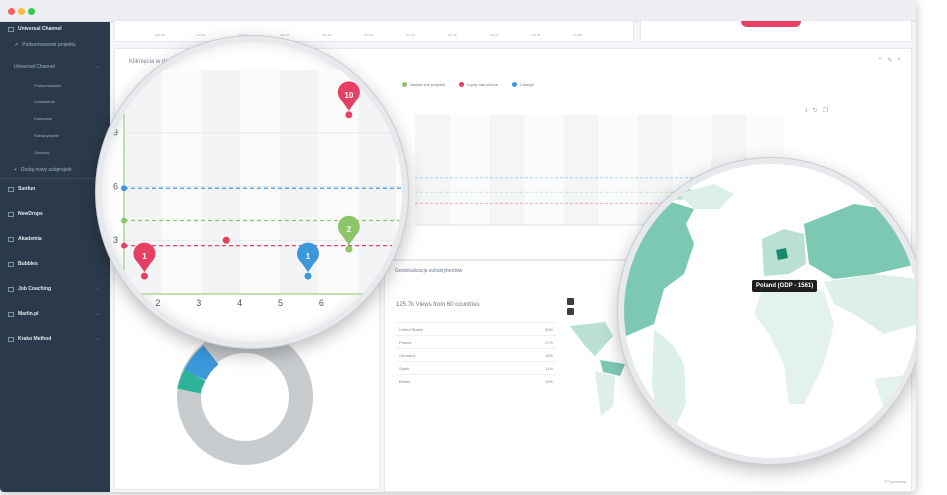  I want to click on sidebar-item-universal-channel-sub: Universal Channel, so click(34, 67).